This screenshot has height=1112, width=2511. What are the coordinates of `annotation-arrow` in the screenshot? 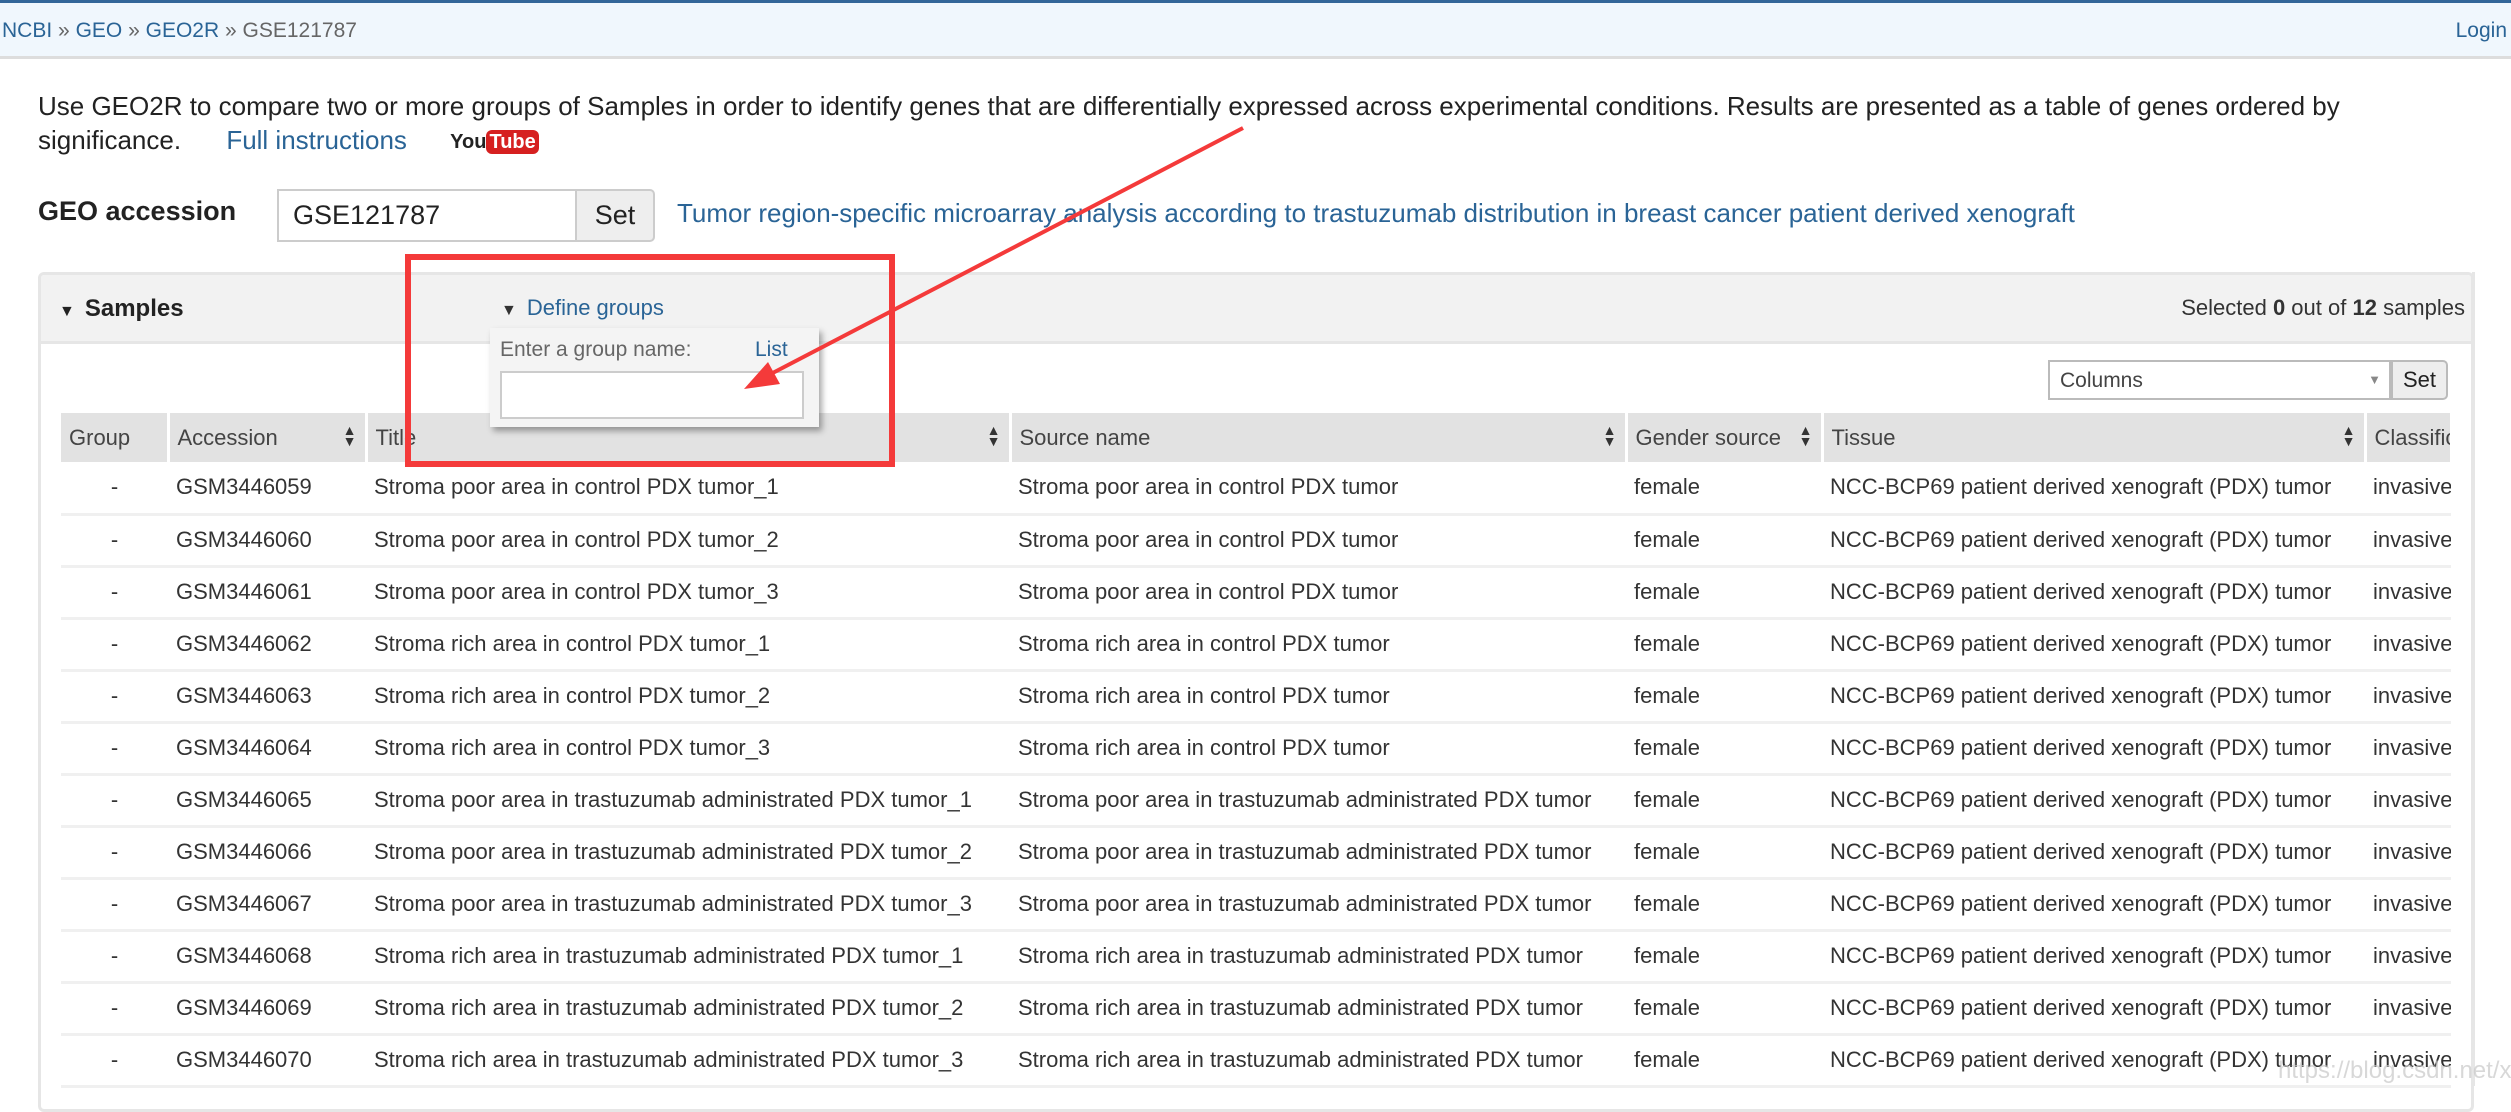 It's located at (994, 257).